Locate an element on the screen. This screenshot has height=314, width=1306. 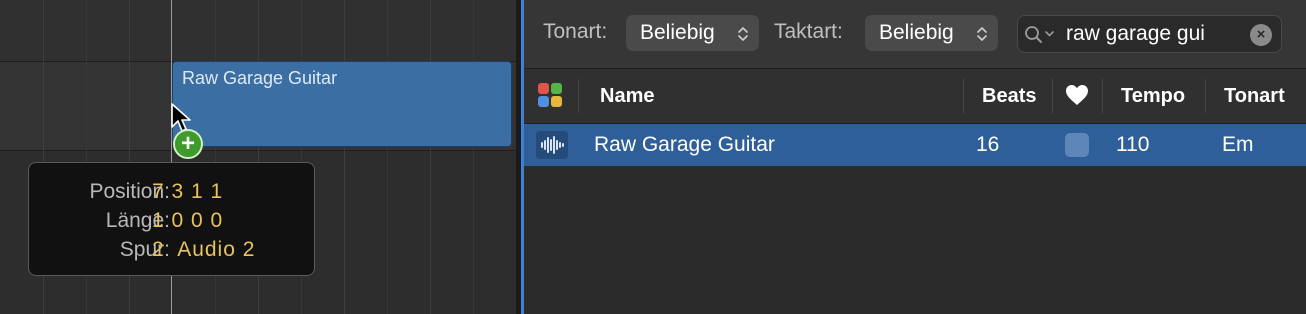
table-row: Raw Garage Guitar 16 110 Em is located at coordinates (915, 145).